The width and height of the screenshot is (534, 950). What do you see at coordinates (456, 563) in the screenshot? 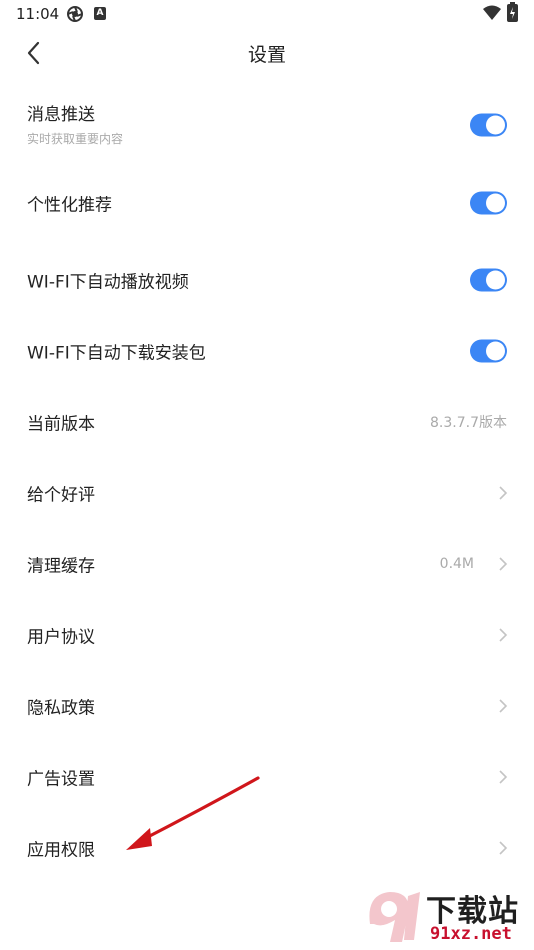
I see `cache-size-value: 0.4M` at bounding box center [456, 563].